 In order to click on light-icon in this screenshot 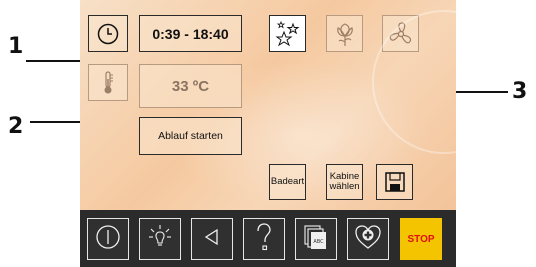, I will do `click(160, 239)`.